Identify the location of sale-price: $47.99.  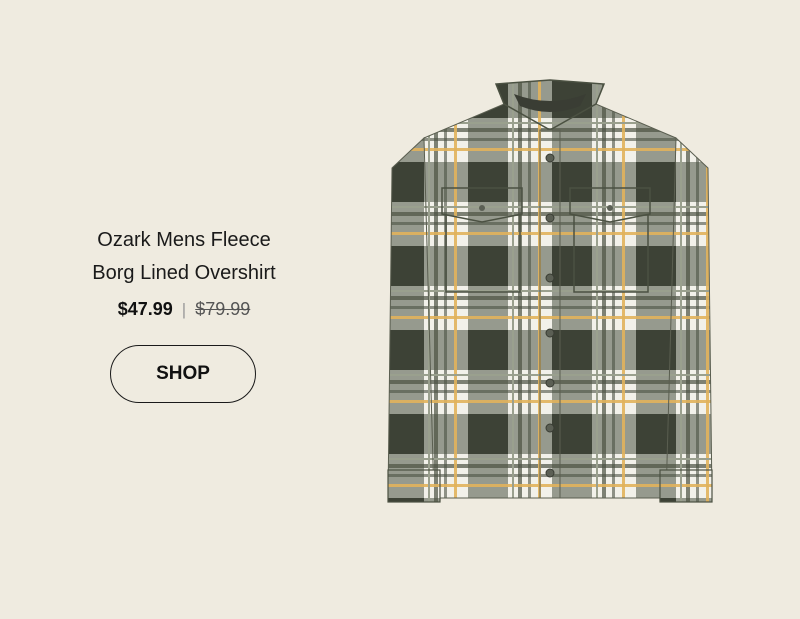
(145, 309).